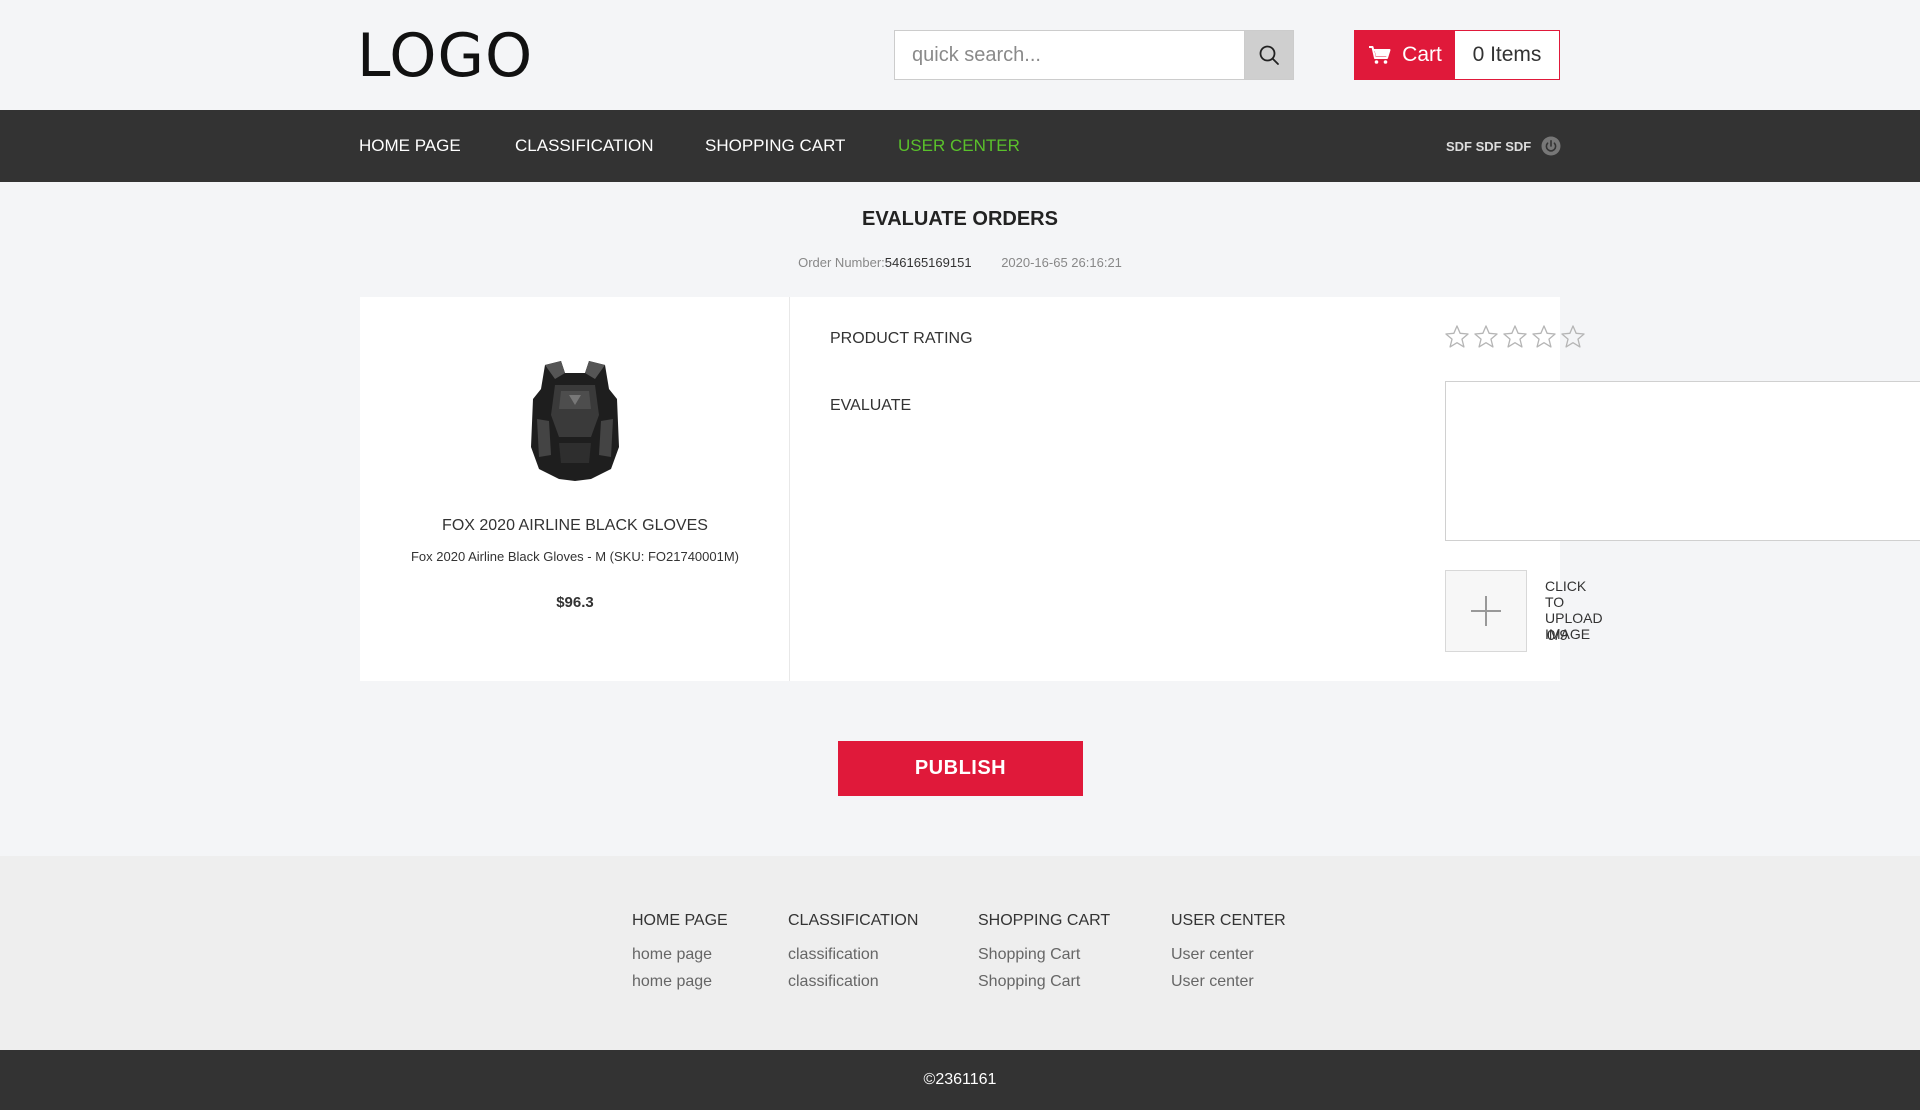 This screenshot has width=1920, height=1110. Describe the element at coordinates (680, 920) in the screenshot. I see `footer-heading: HOME PAGE` at that location.